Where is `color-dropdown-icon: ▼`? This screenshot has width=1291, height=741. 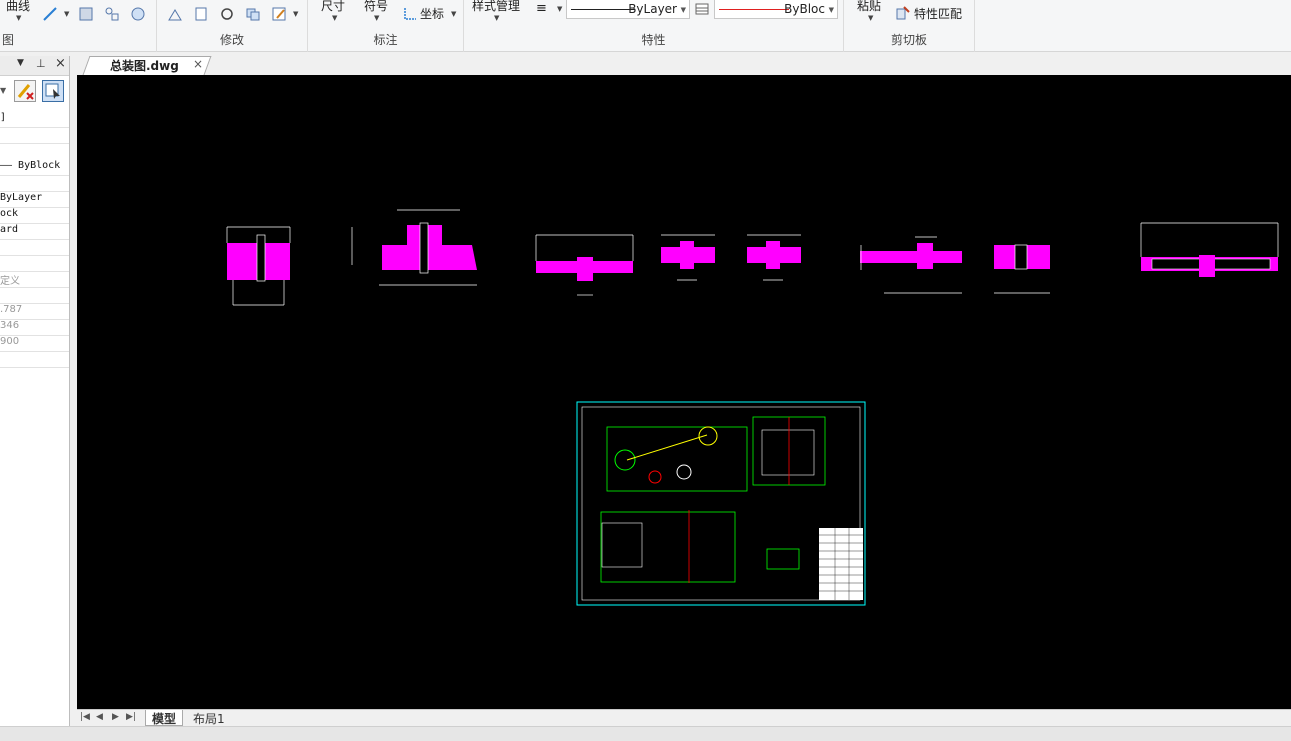 color-dropdown-icon: ▼ is located at coordinates (831, 10).